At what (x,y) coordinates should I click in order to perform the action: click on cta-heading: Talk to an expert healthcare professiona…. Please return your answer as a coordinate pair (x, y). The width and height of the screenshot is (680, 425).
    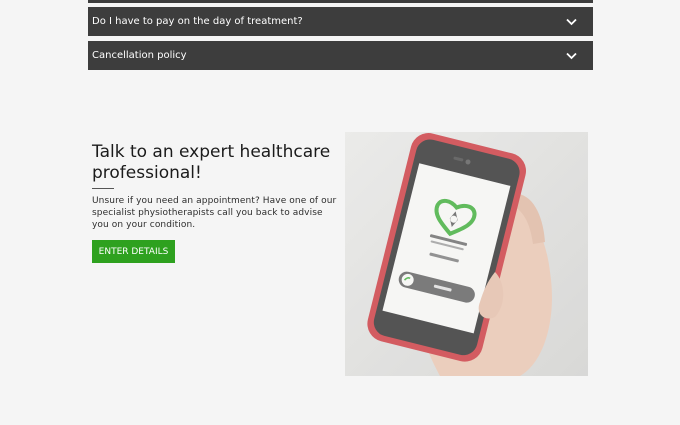
    Looking at the image, I should click on (211, 162).